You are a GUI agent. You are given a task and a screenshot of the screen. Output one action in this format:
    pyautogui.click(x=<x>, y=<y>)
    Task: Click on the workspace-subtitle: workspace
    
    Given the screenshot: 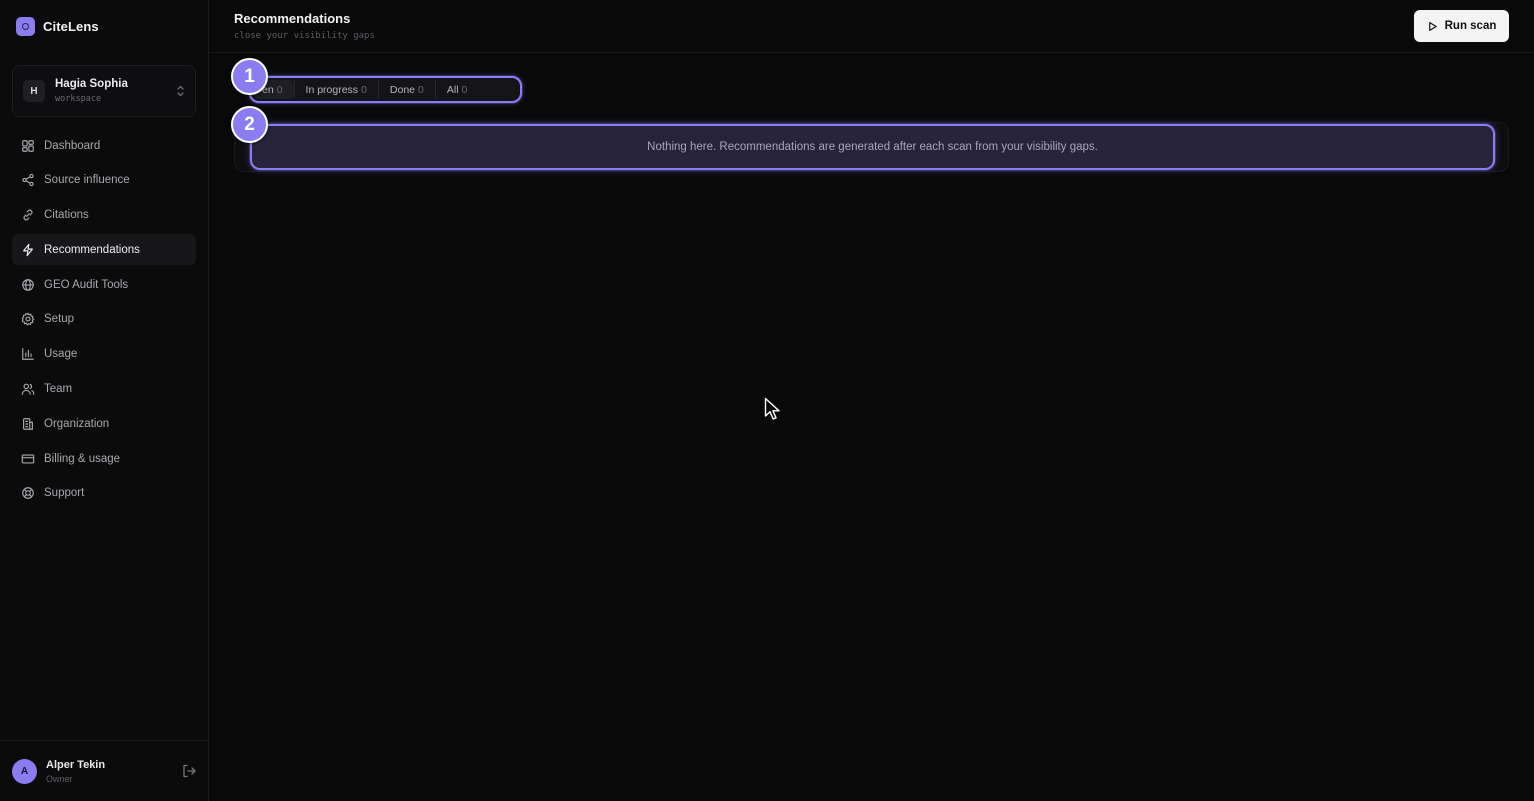 What is the action you would take?
    pyautogui.click(x=78, y=99)
    